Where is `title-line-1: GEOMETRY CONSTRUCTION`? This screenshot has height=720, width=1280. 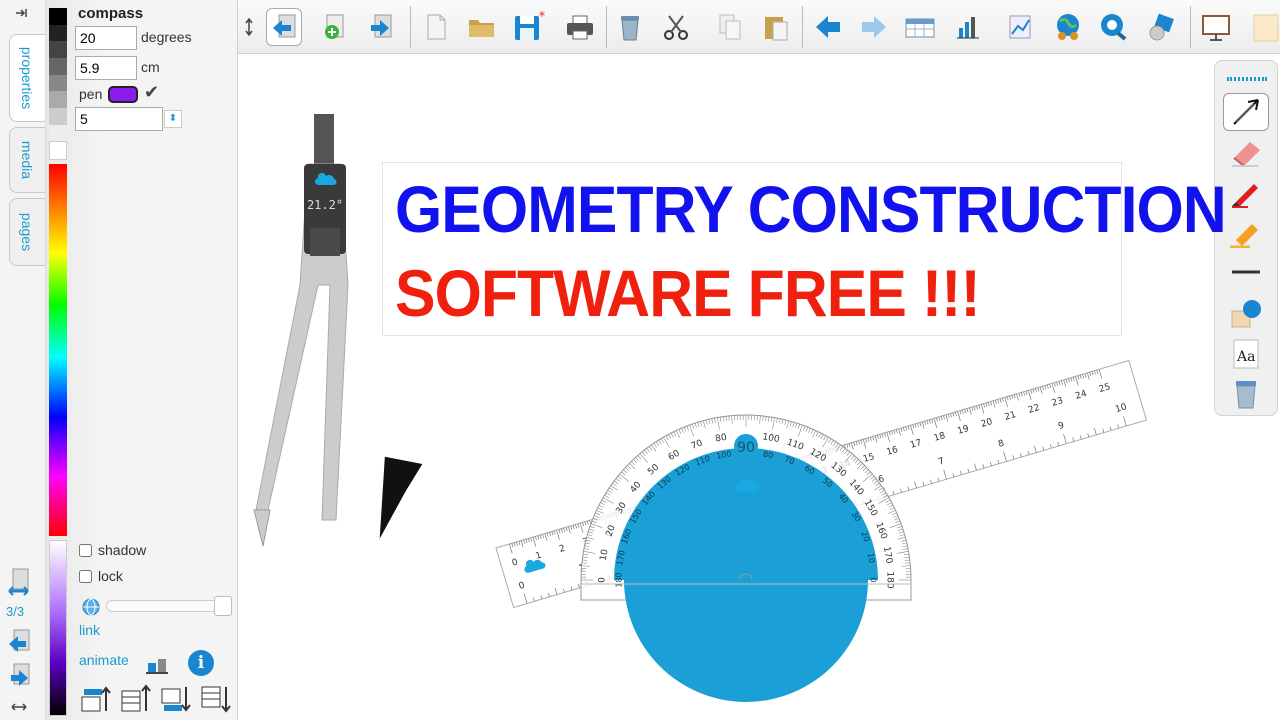 title-line-1: GEOMETRY CONSTRUCTION is located at coordinates (811, 209).